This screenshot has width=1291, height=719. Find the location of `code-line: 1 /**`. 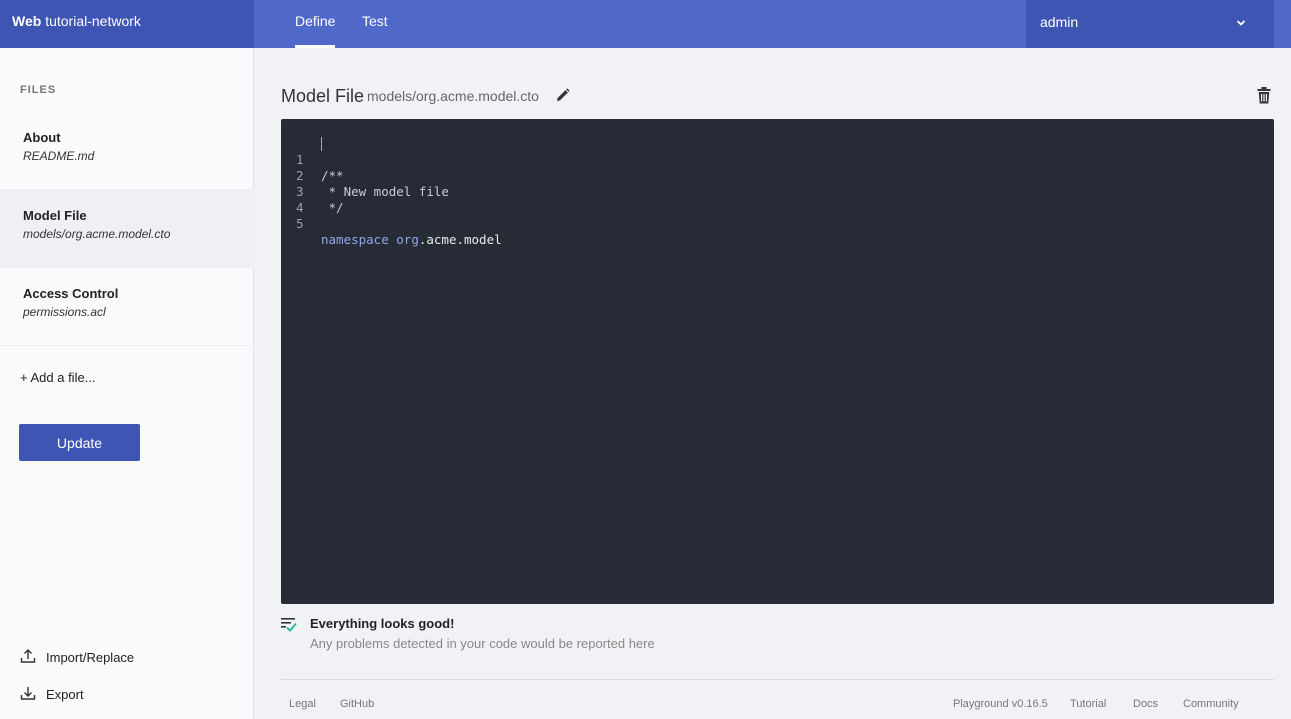

code-line: 1 /** is located at coordinates (312, 159).